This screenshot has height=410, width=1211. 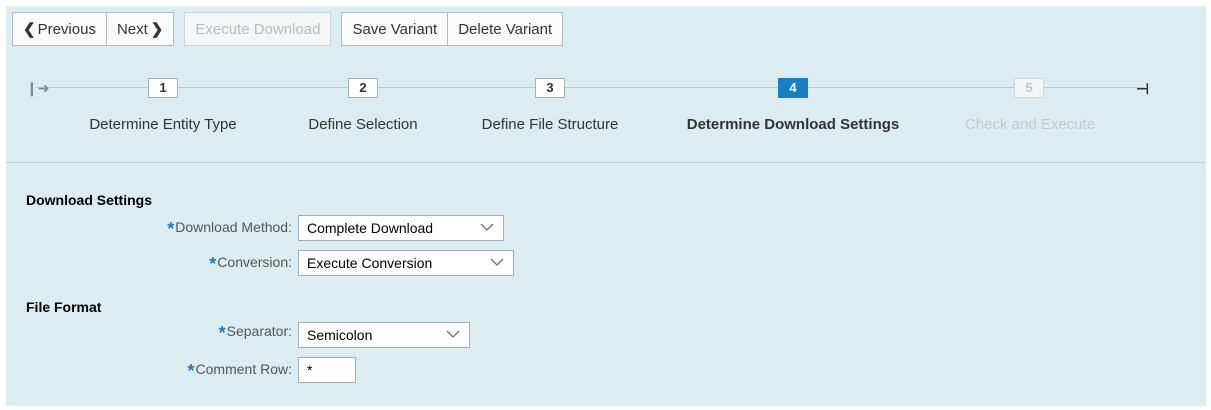 I want to click on execute-download-button: Execute Download, so click(x=258, y=29).